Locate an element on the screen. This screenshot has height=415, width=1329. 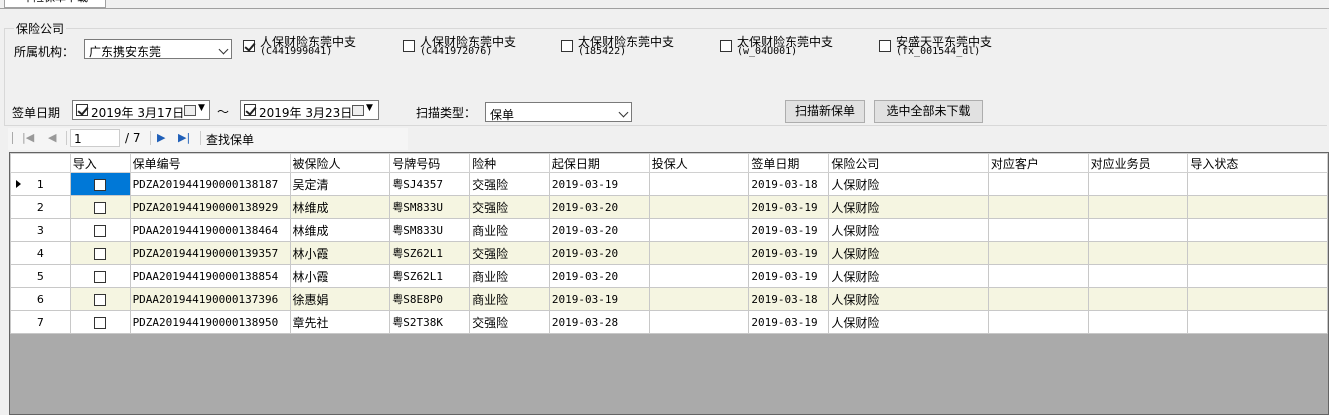
insured-cell: 林小霞 is located at coordinates (340, 253).